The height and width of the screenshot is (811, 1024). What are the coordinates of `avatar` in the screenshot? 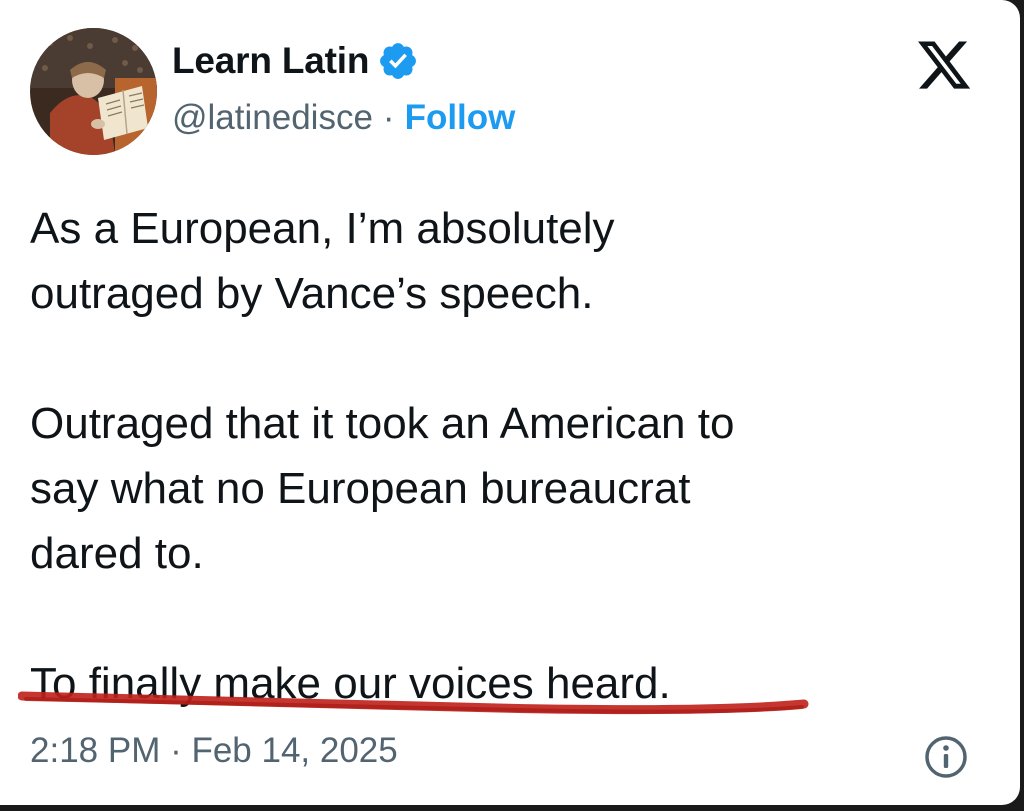 It's located at (93, 91).